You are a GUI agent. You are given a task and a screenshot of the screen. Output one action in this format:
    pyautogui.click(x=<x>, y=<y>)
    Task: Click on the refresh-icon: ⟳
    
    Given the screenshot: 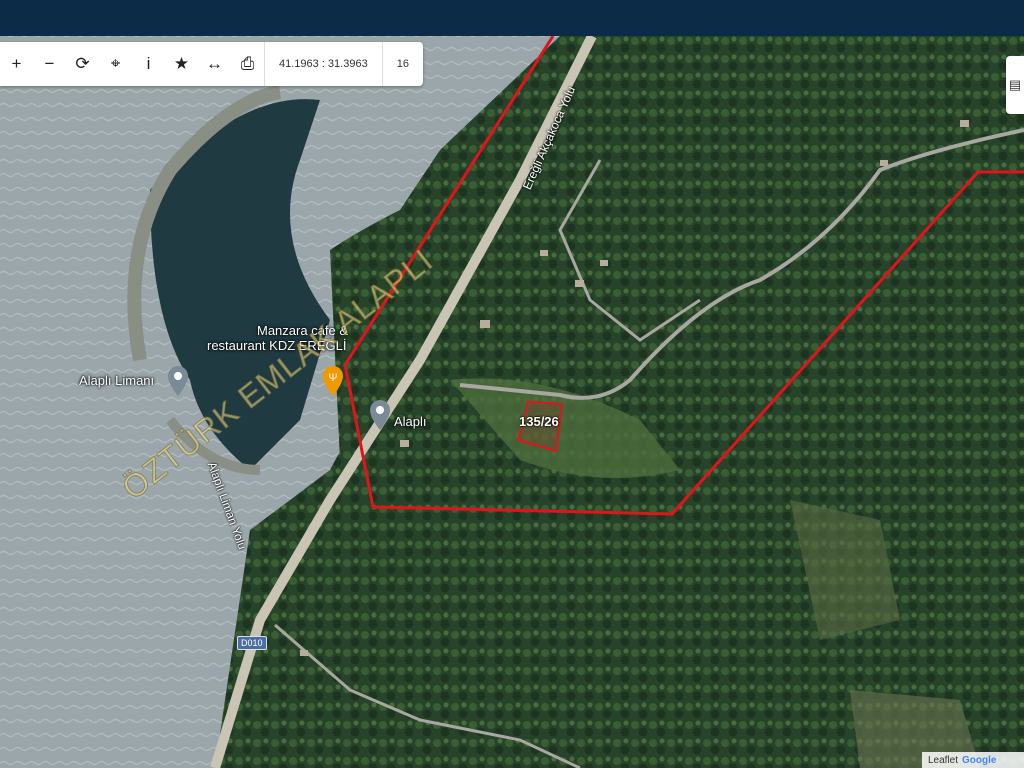 What is the action you would take?
    pyautogui.click(x=82, y=63)
    